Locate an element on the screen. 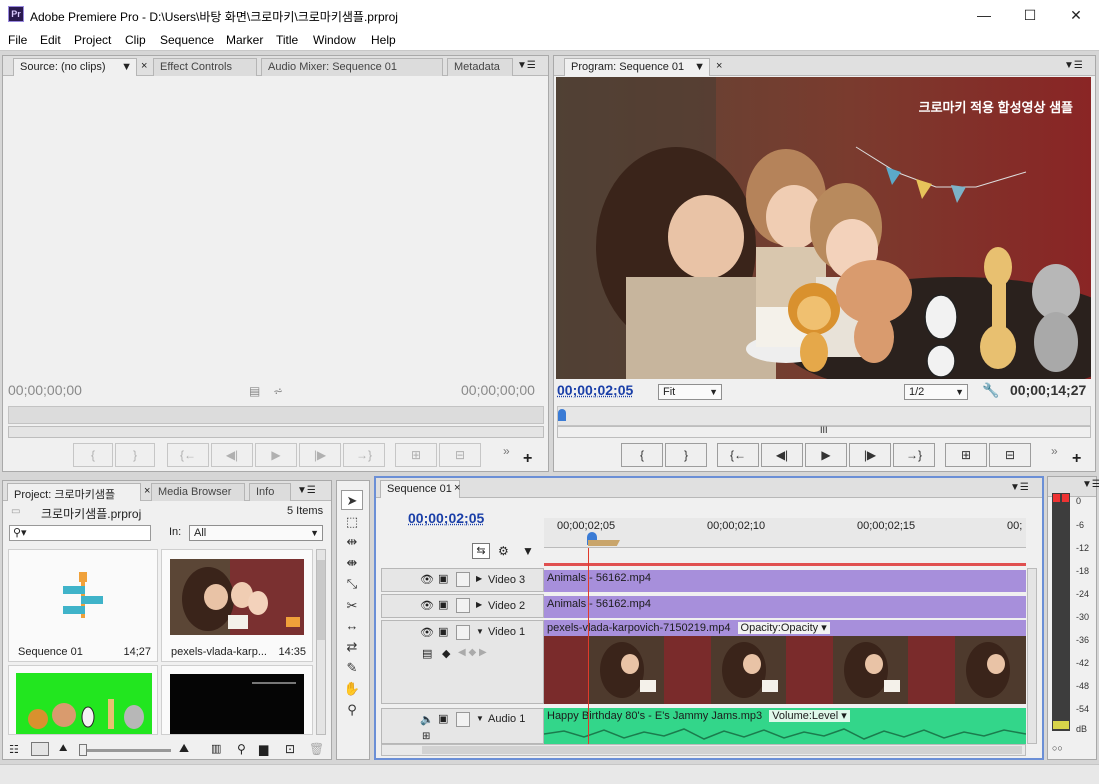  project-item-caption-title is located at coordinates (237, 700).